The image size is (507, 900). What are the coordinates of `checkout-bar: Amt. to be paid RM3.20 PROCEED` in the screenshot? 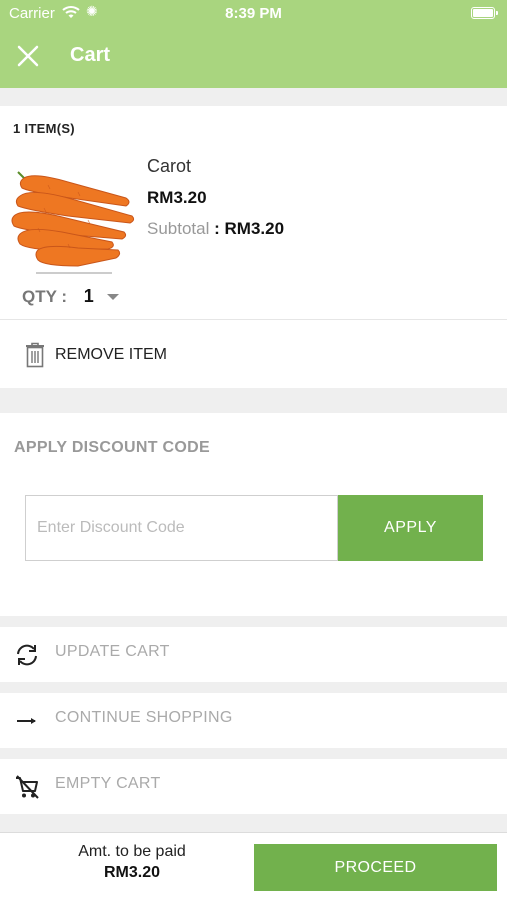 It's located at (253, 866).